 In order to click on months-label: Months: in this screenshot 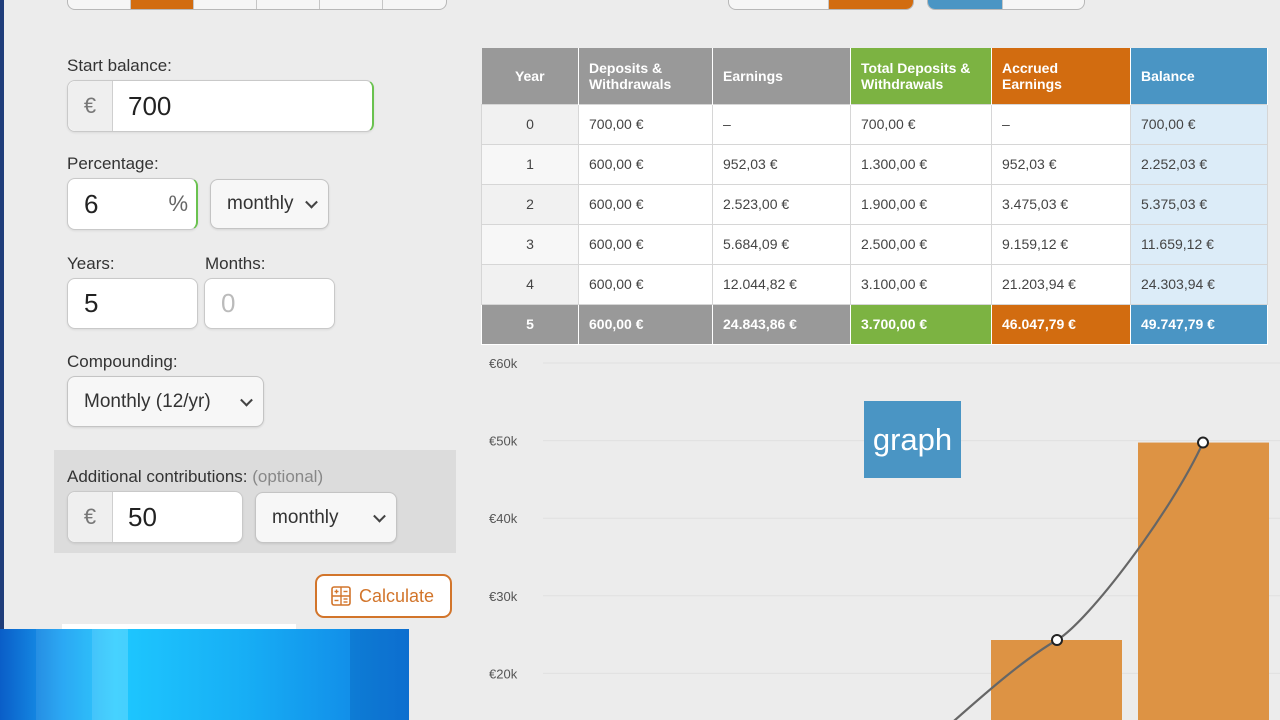, I will do `click(235, 263)`.